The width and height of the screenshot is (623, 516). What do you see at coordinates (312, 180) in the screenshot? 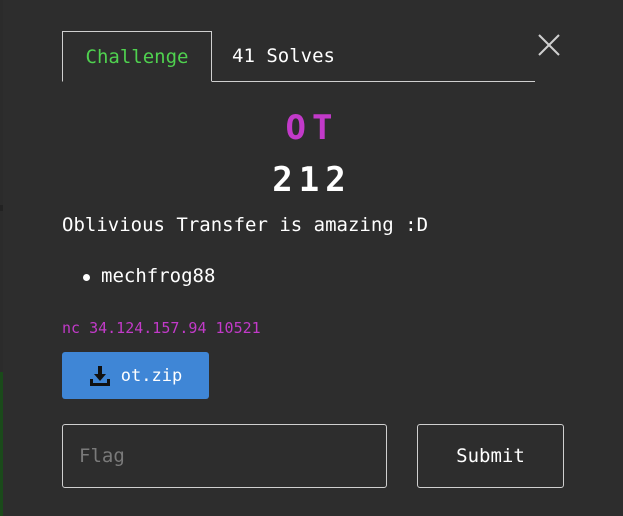
I see `challenge-points: 212` at bounding box center [312, 180].